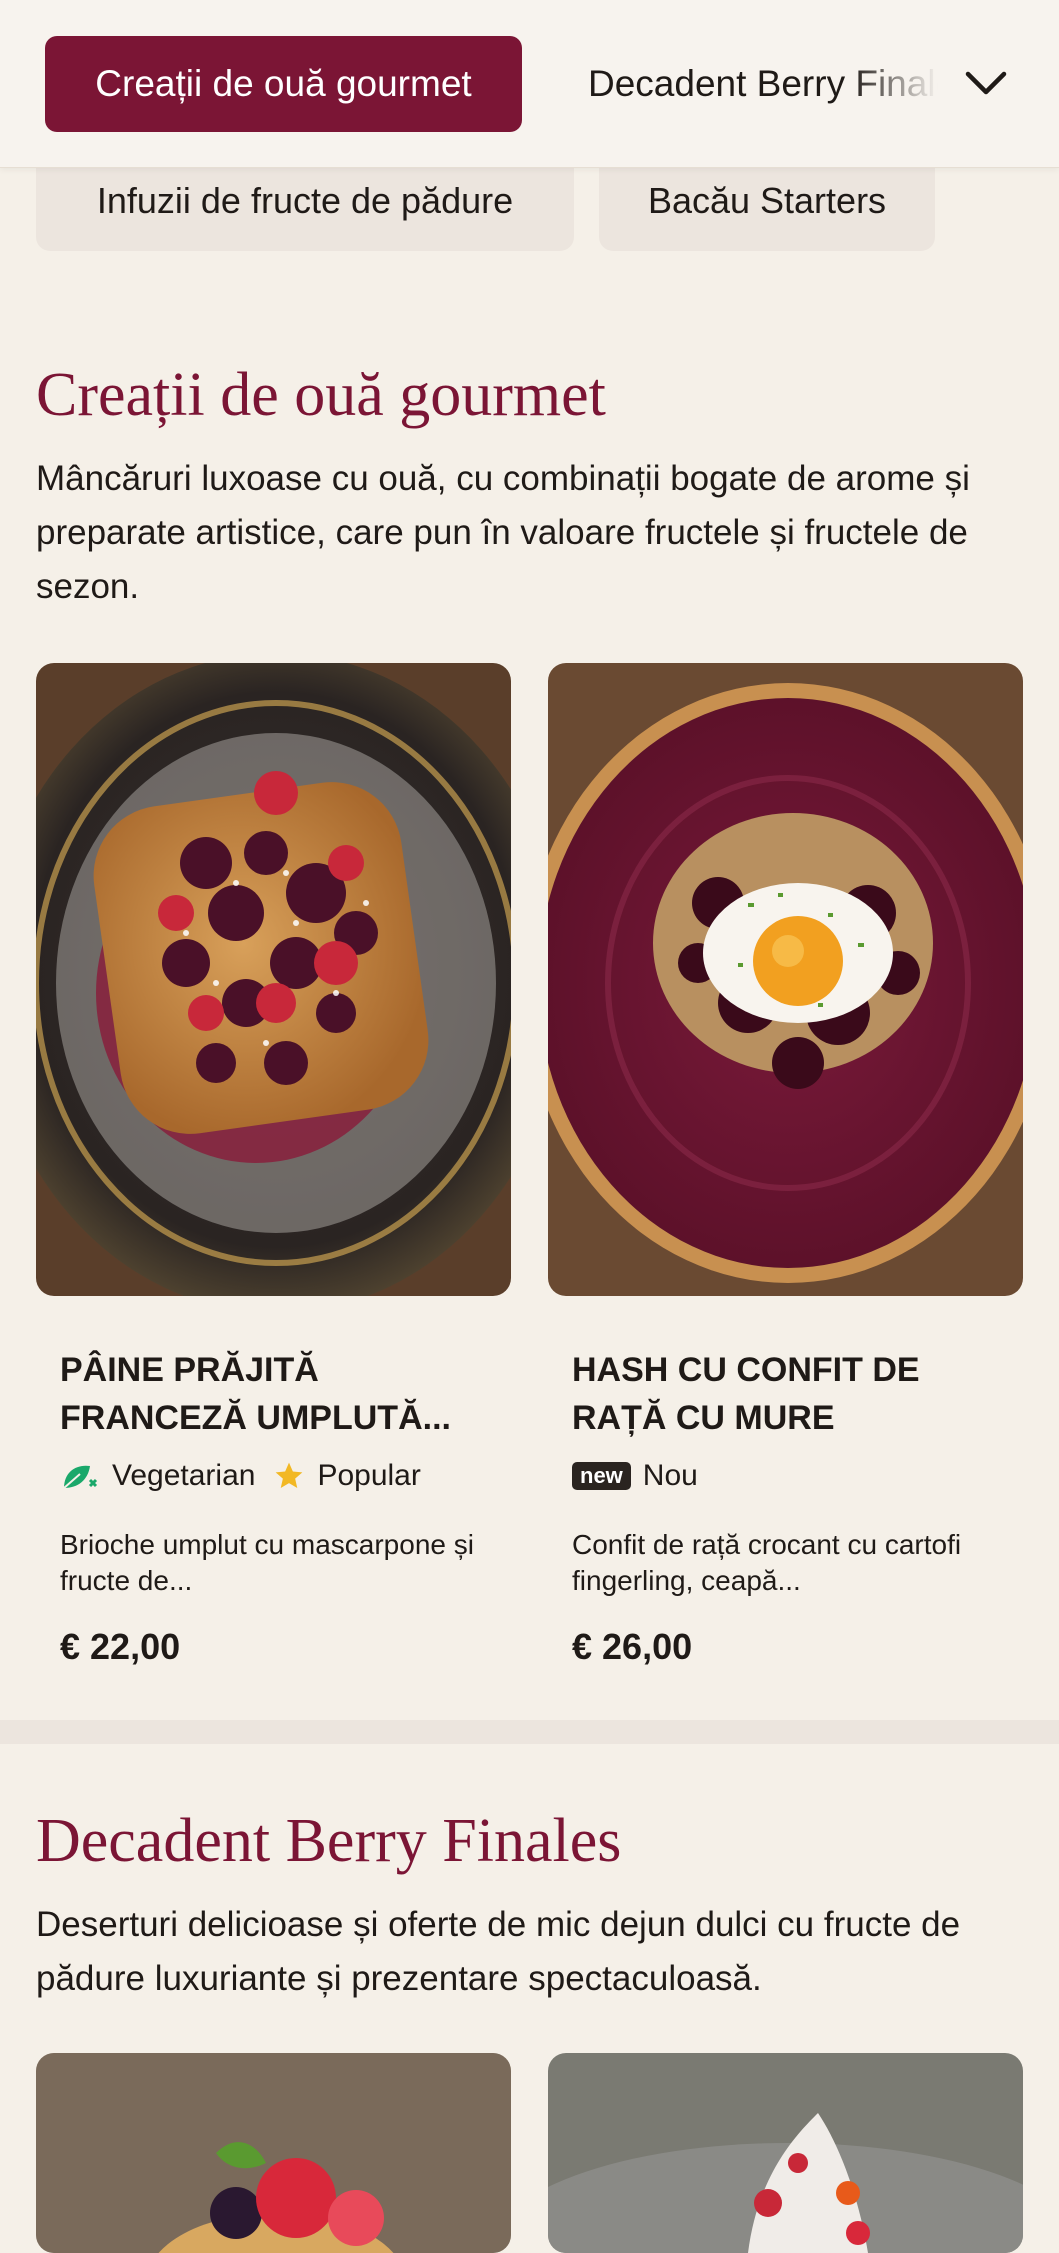 The height and width of the screenshot is (2253, 1059). I want to click on tag-popular: Popular, so click(347, 1476).